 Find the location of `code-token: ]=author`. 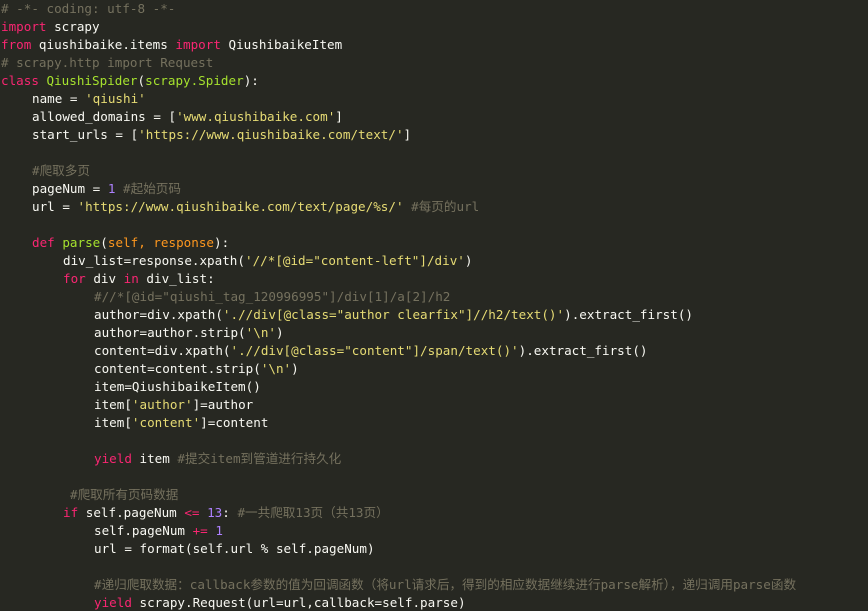

code-token: ]=author is located at coordinates (223, 404).